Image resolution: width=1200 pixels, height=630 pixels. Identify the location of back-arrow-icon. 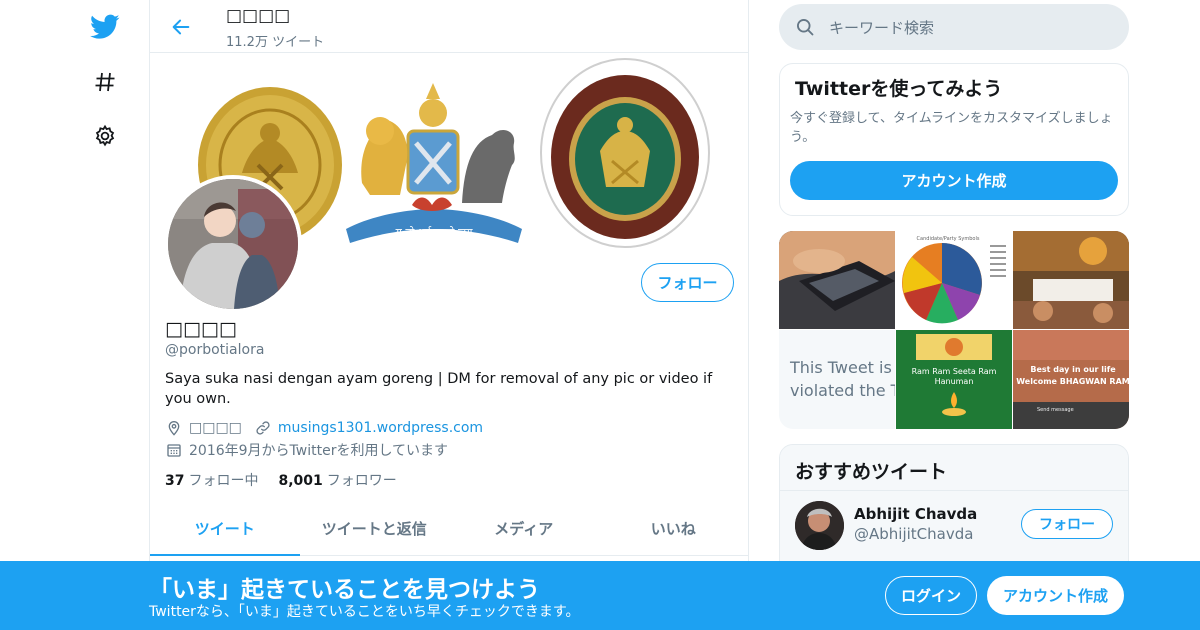
(181, 27).